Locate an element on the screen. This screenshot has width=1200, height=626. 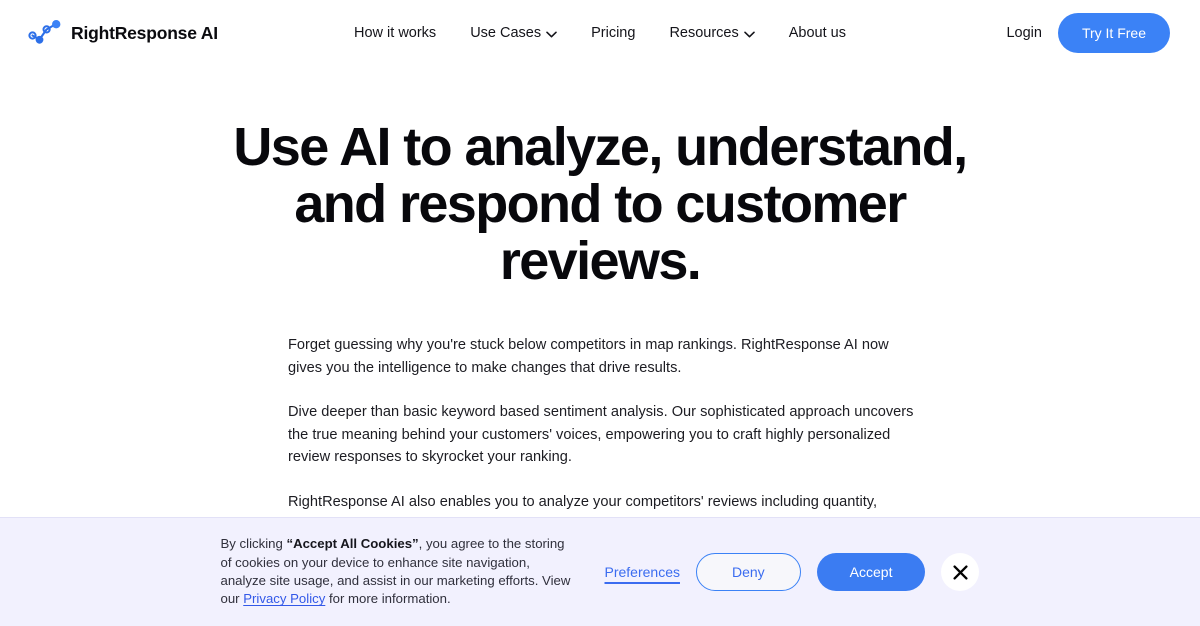
deny-cookies-button: Deny is located at coordinates (748, 572).